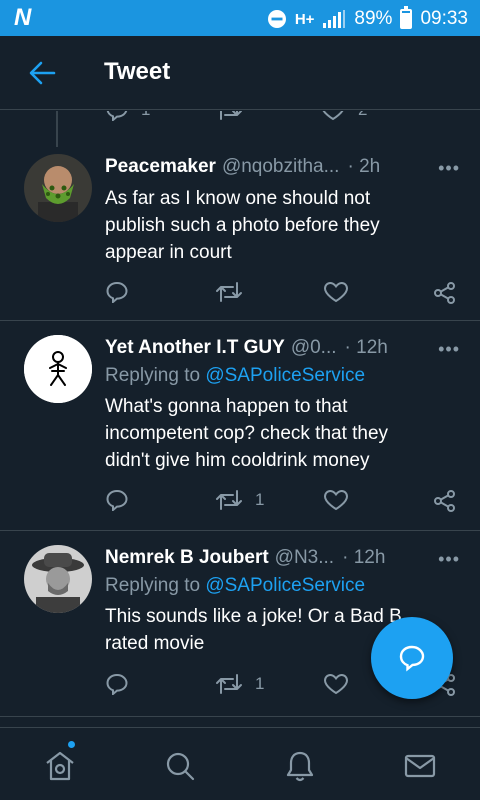 This screenshot has height=800, width=480. Describe the element at coordinates (373, 18) in the screenshot. I see `battery-percent: 89%` at that location.